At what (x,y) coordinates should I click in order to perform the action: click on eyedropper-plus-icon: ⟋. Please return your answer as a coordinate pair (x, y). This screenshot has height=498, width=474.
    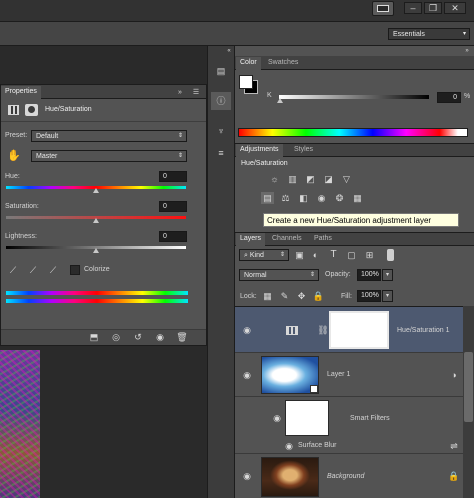
    Looking at the image, I should click on (33, 270).